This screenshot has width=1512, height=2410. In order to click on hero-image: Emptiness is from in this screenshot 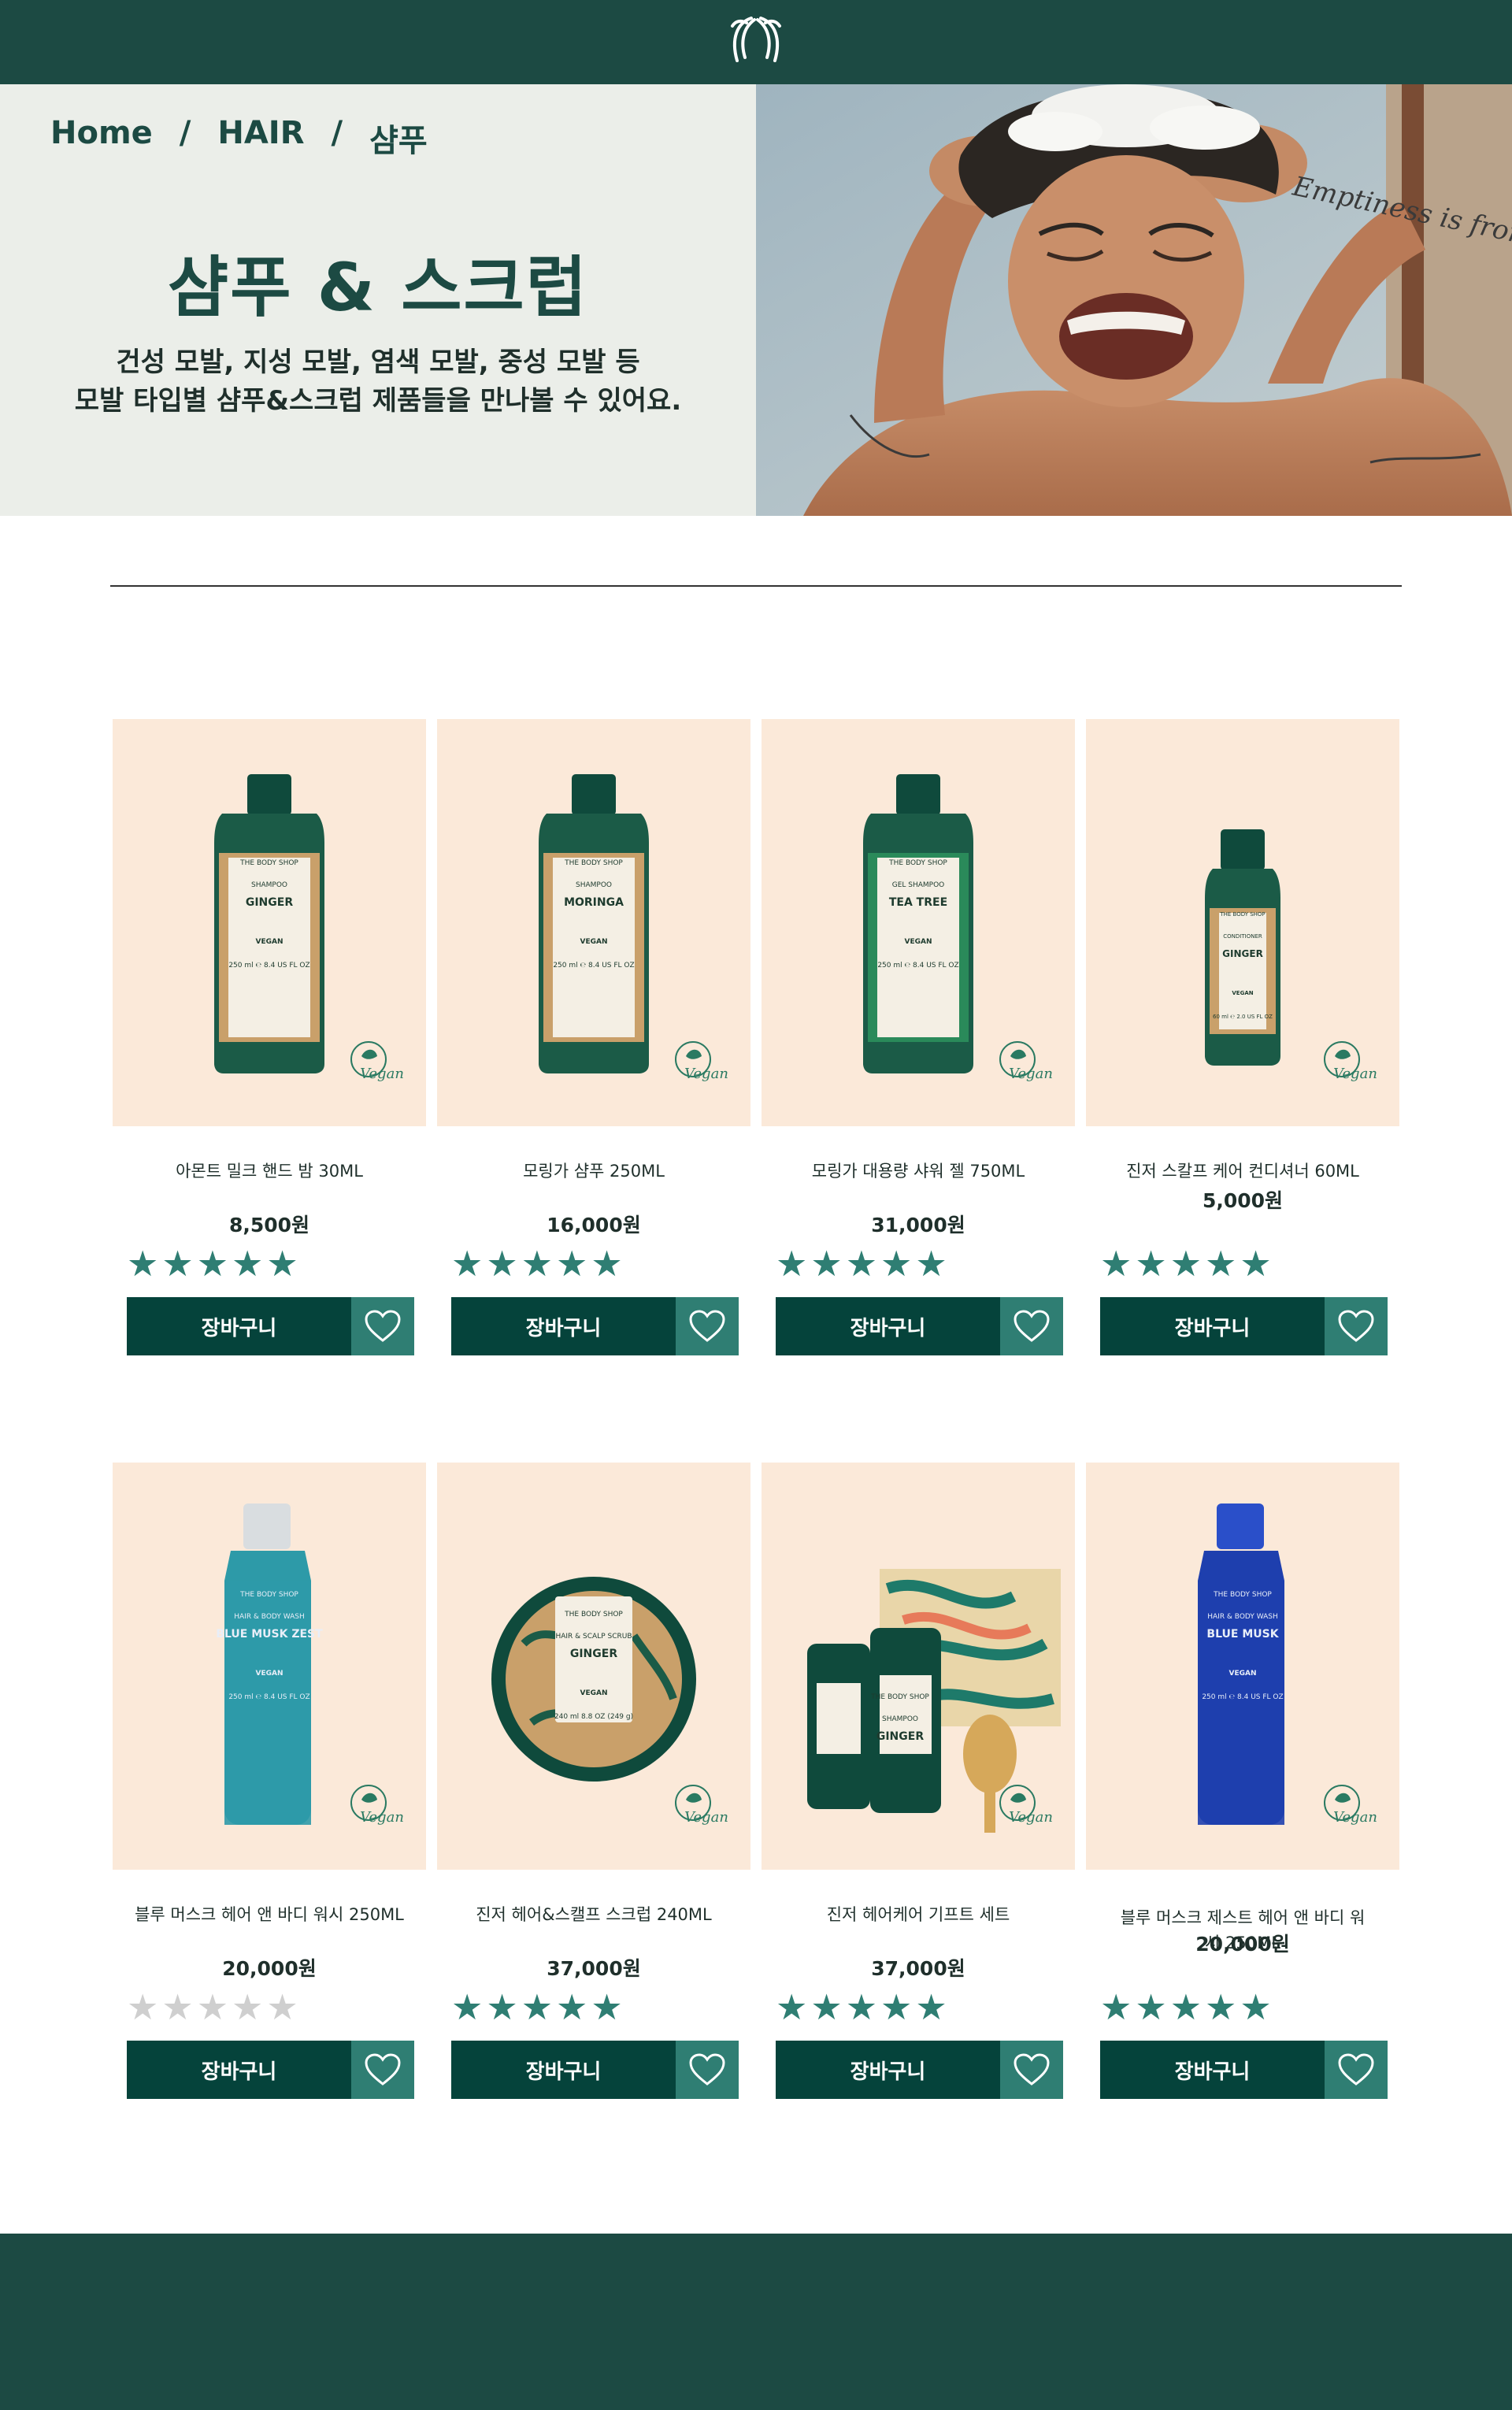, I will do `click(1134, 300)`.